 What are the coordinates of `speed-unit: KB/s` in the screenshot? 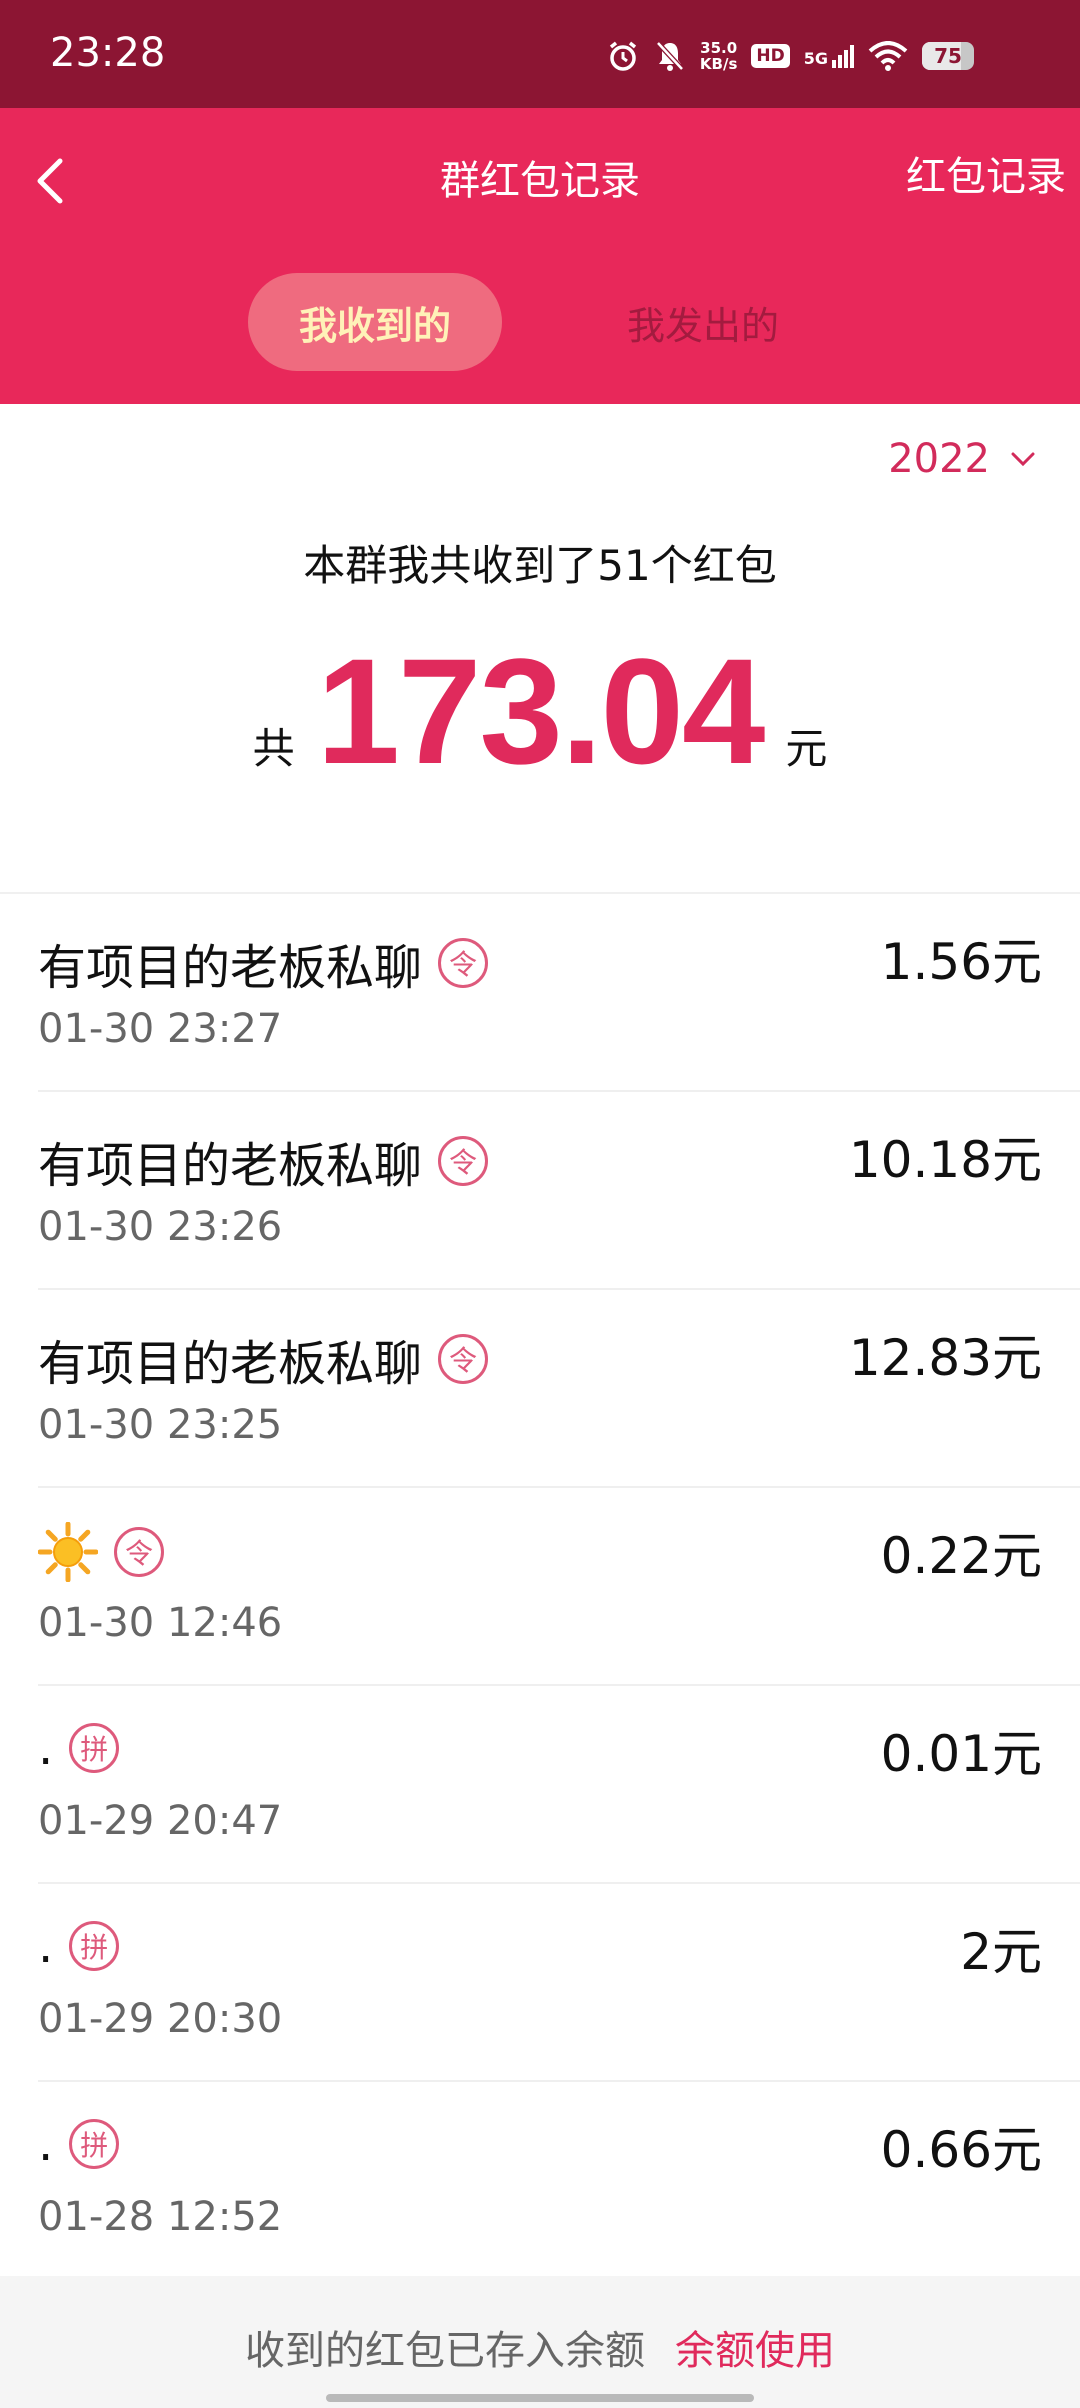 It's located at (718, 64).